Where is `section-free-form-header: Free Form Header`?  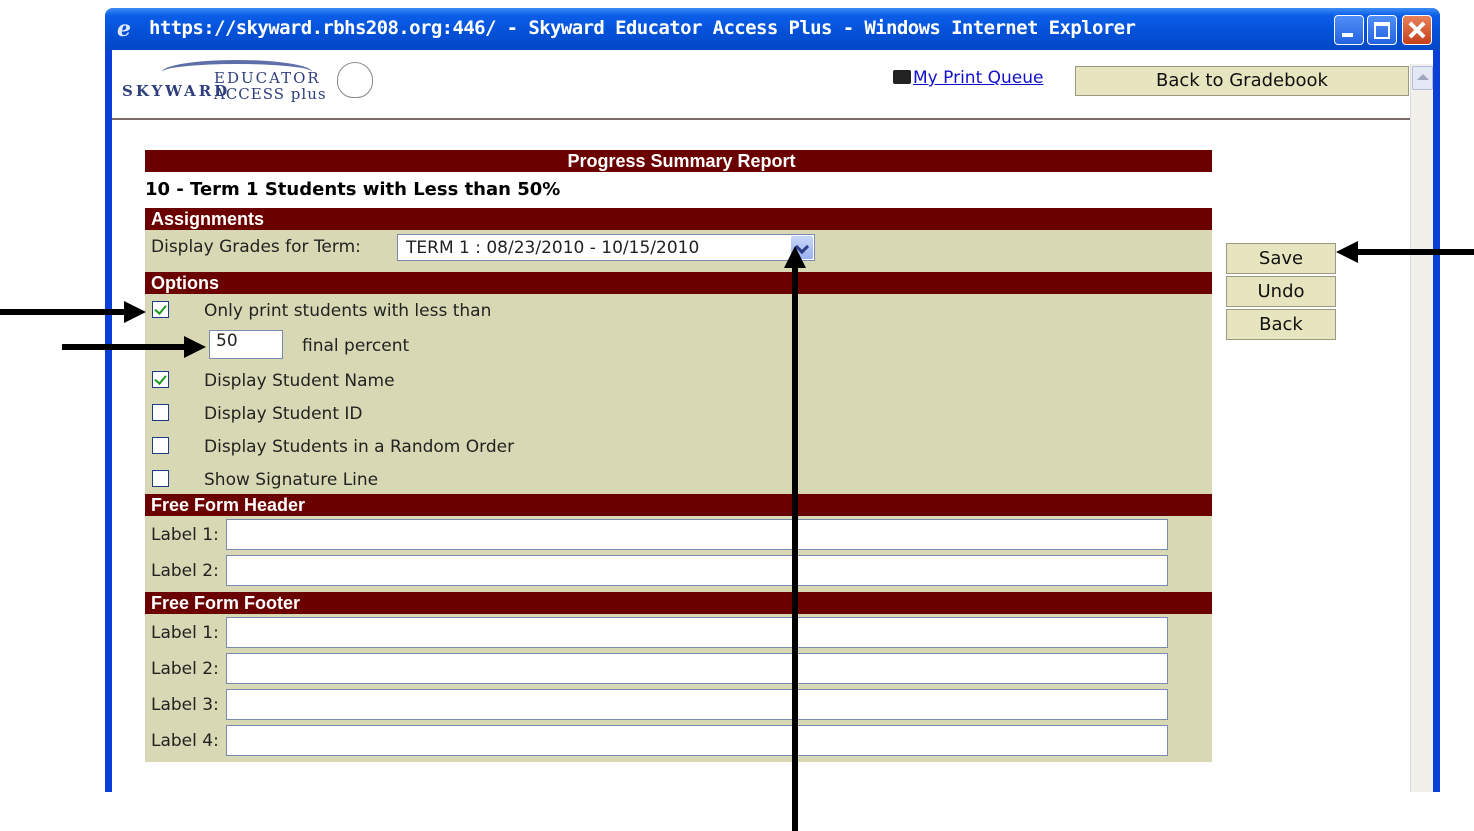
section-free-form-header: Free Form Header is located at coordinates (678, 505).